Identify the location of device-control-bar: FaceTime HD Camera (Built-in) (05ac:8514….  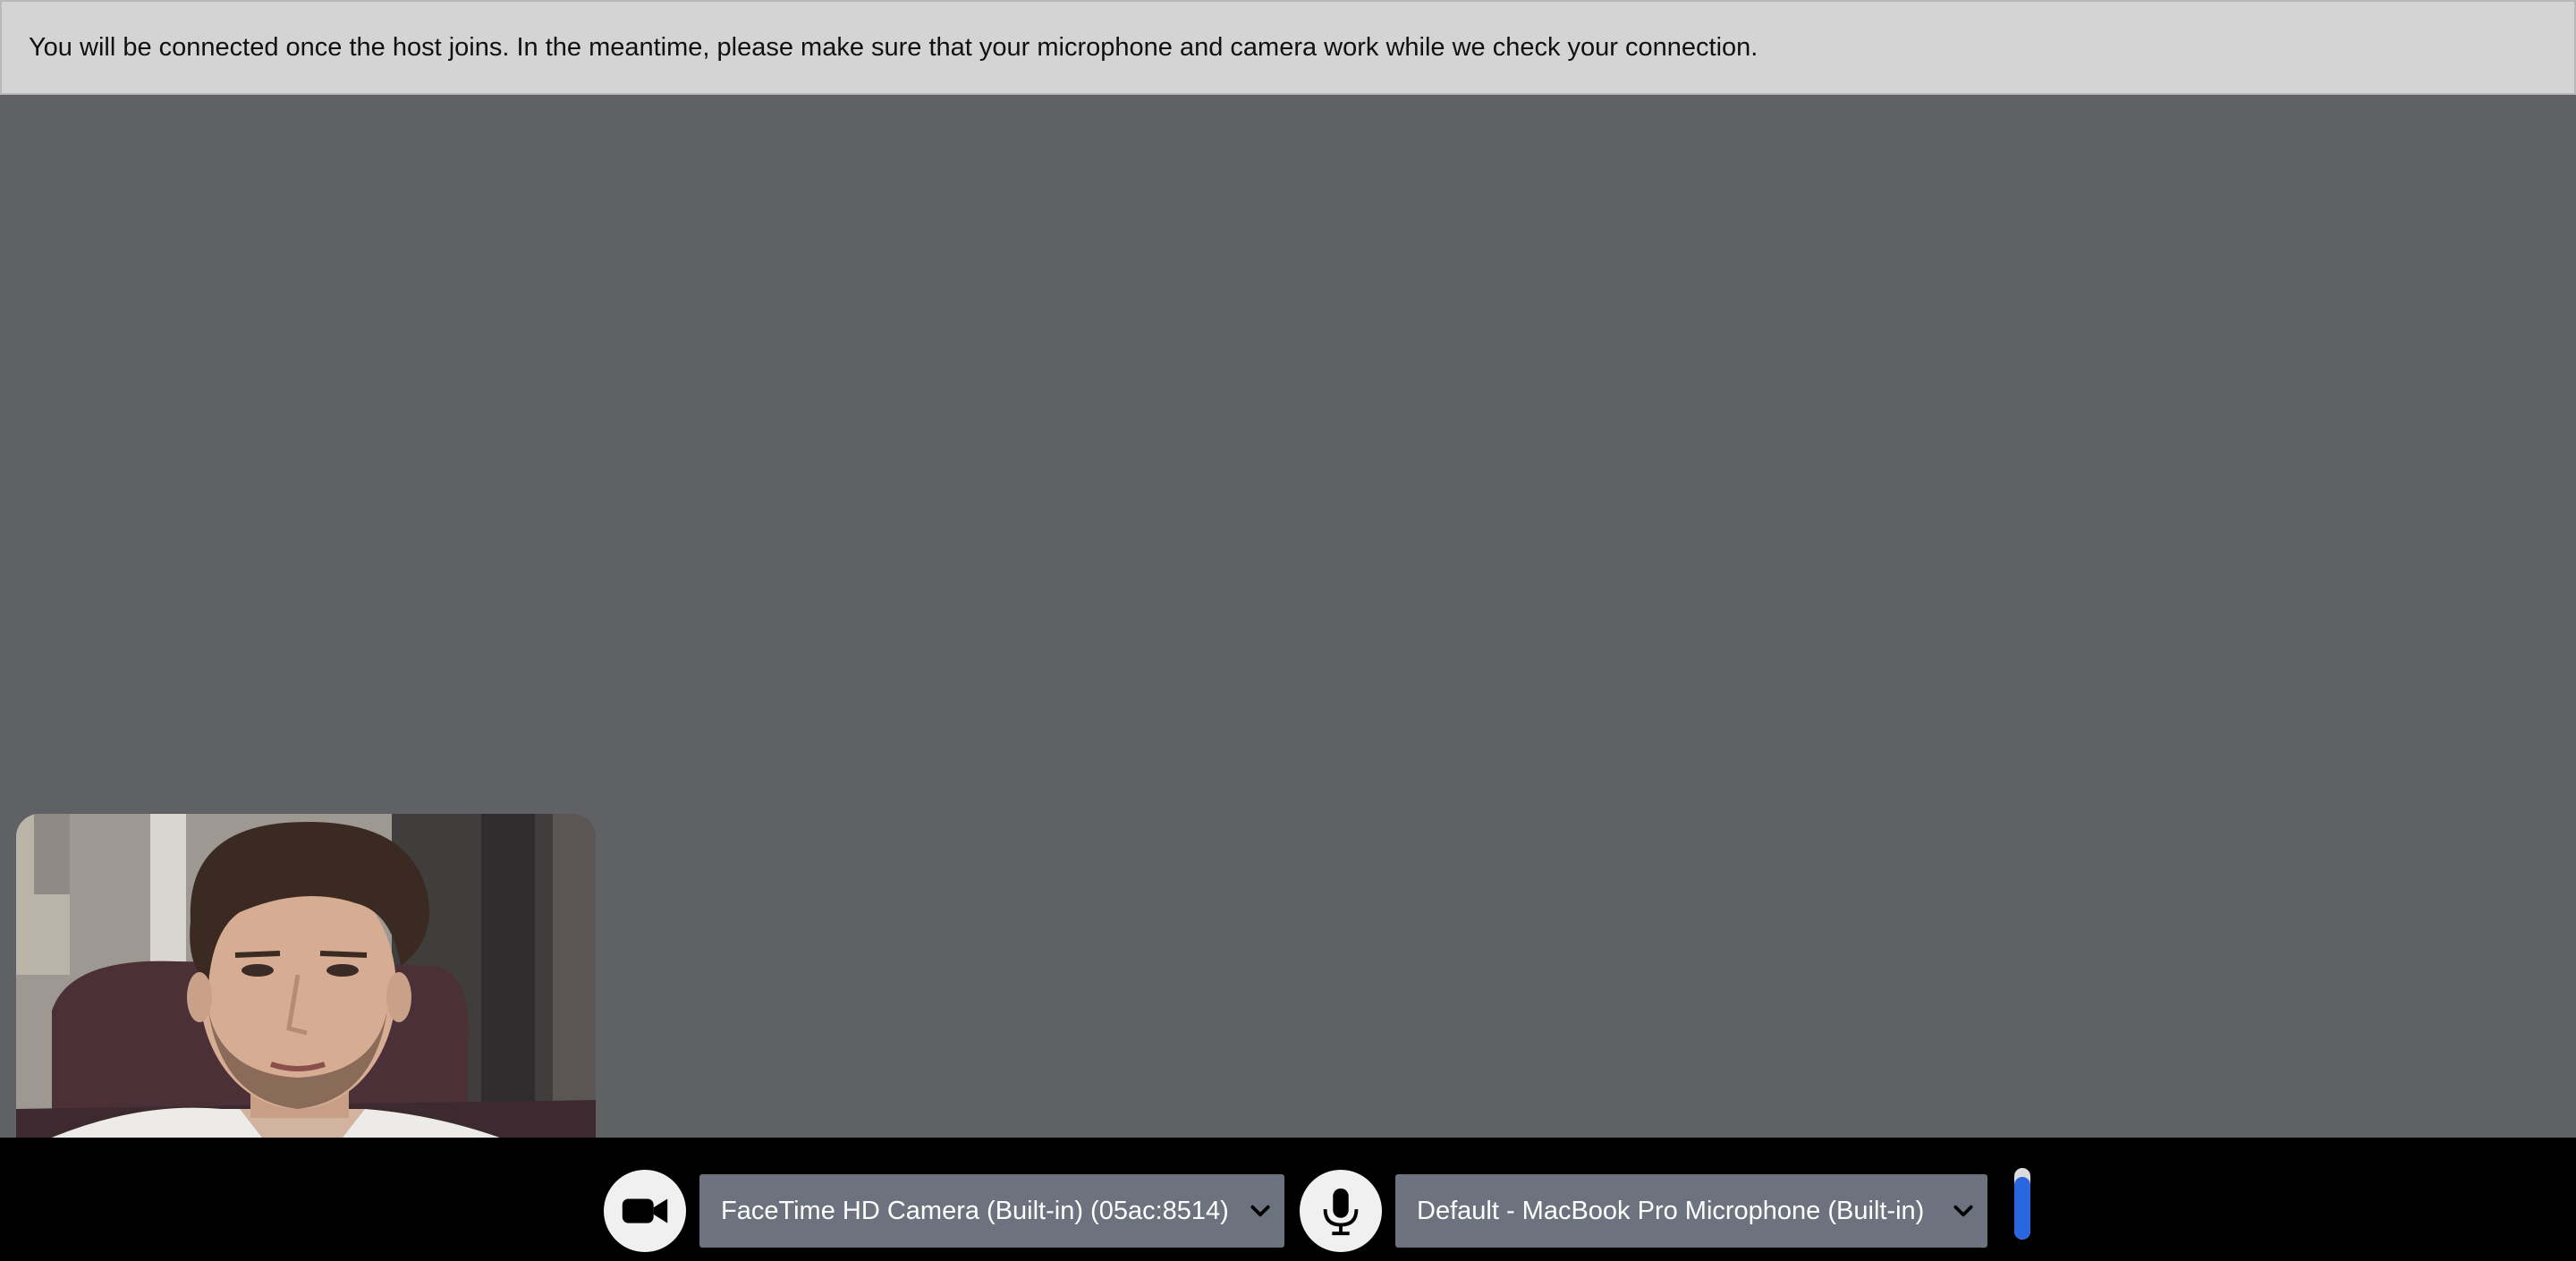
(1288, 1199).